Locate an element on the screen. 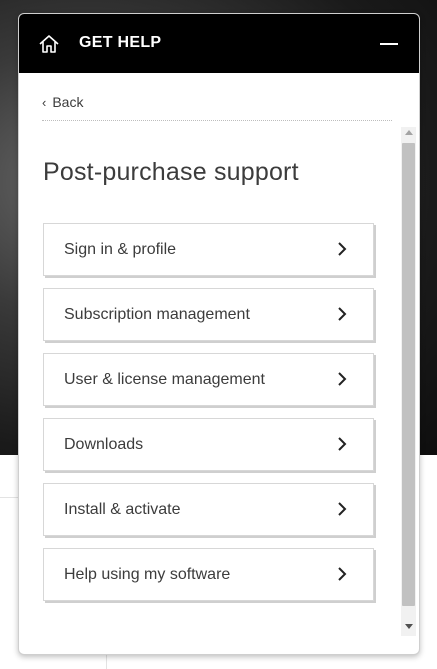 The image size is (437, 669). option-label: Install & activate is located at coordinates (122, 509).